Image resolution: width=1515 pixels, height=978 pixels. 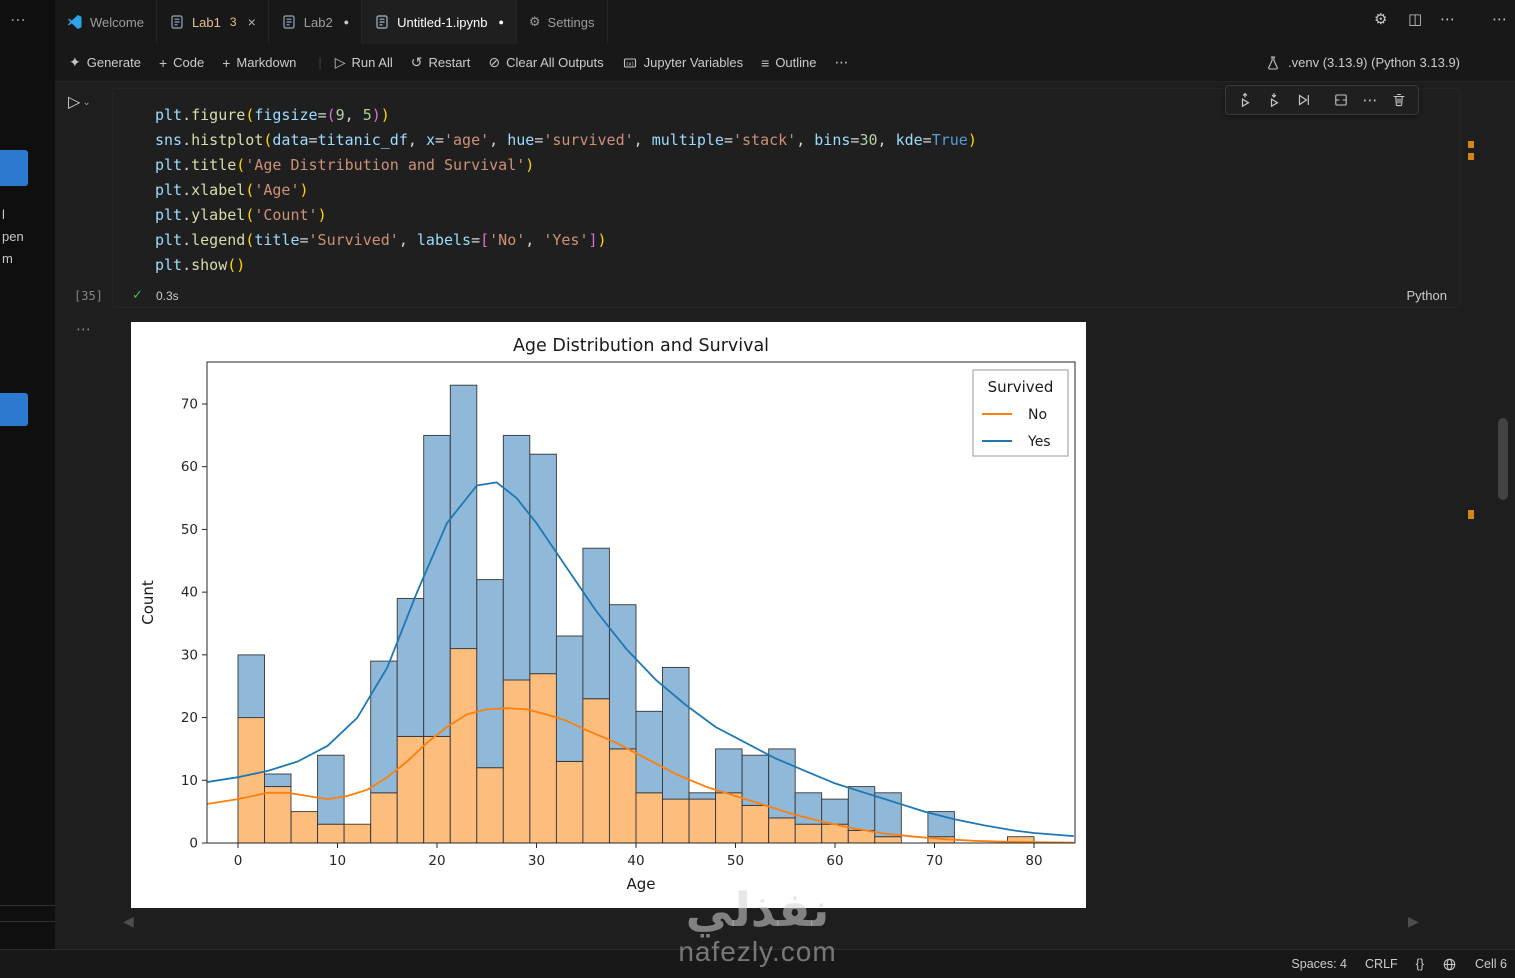 I want to click on close-icon: ×, so click(x=252, y=22).